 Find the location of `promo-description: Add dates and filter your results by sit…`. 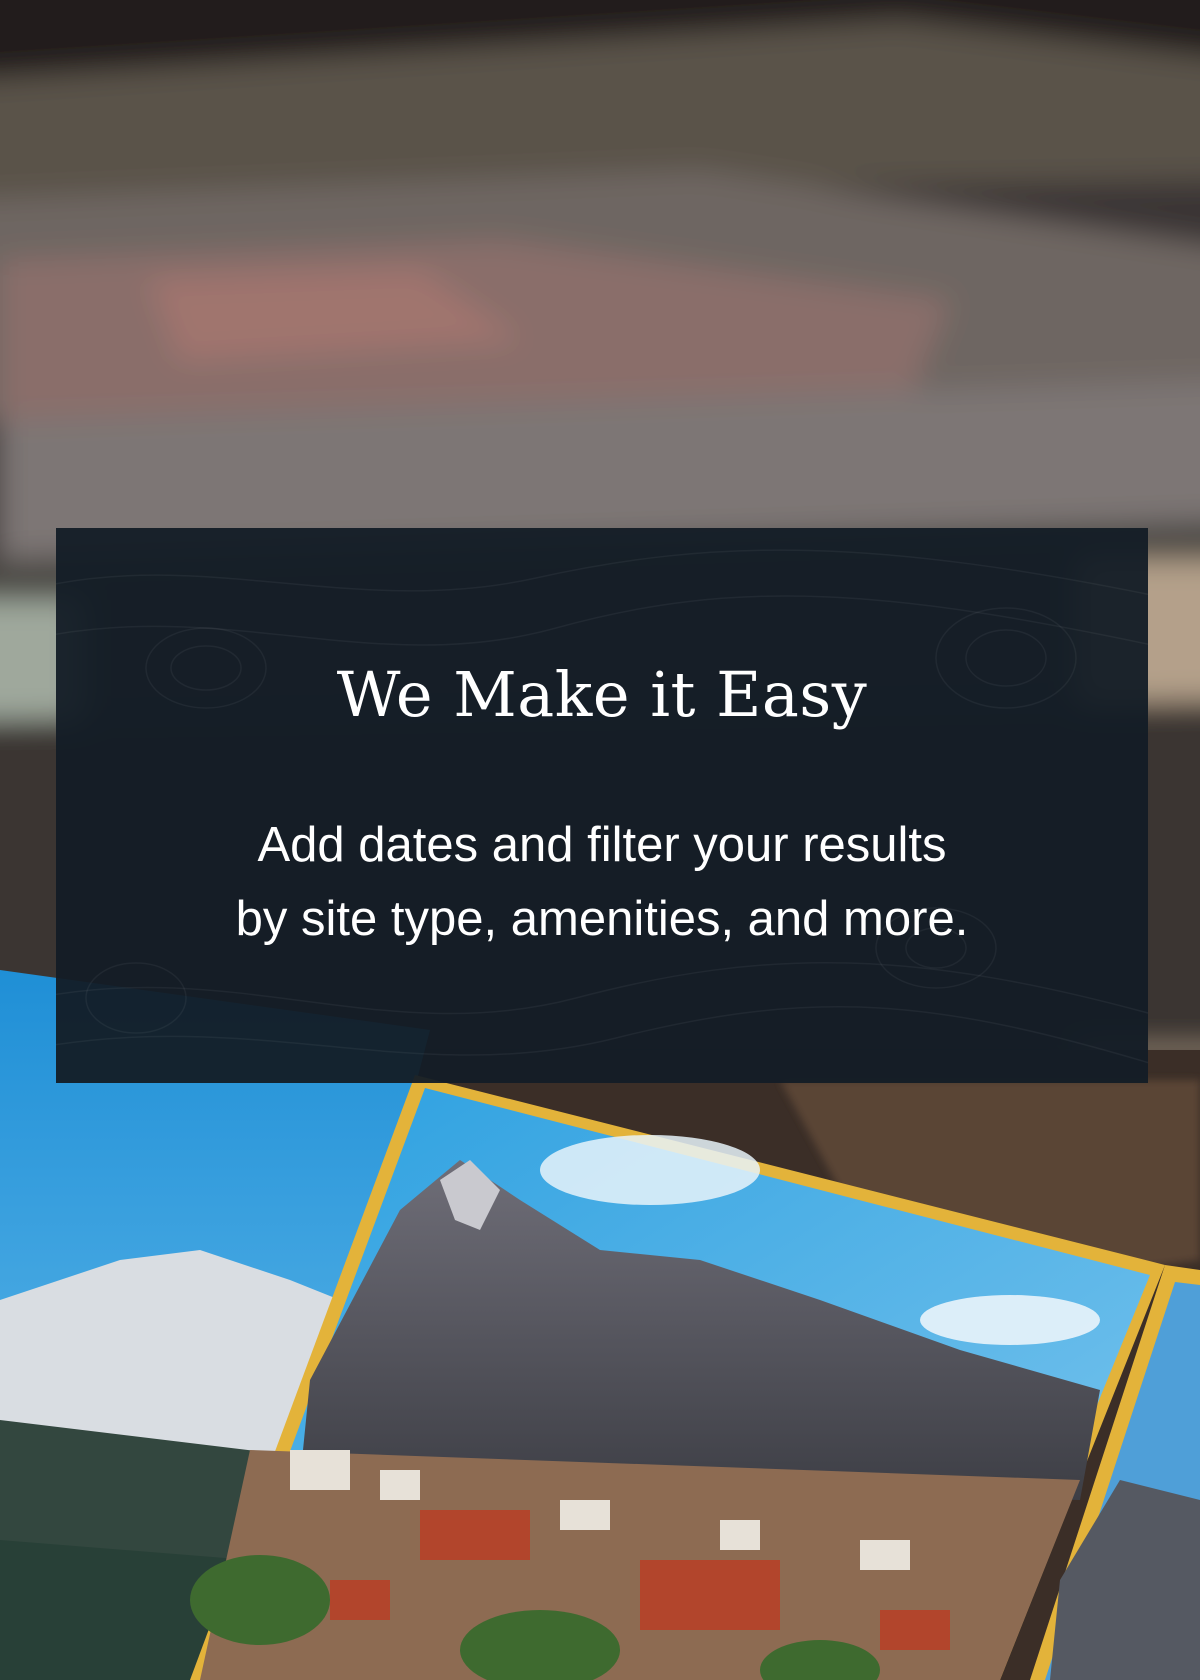

promo-description: Add dates and filter your results by sit… is located at coordinates (602, 882).